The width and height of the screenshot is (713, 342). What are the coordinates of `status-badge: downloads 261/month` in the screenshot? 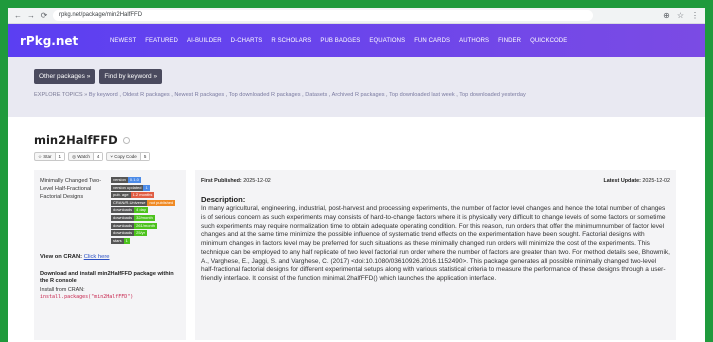 It's located at (143, 225).